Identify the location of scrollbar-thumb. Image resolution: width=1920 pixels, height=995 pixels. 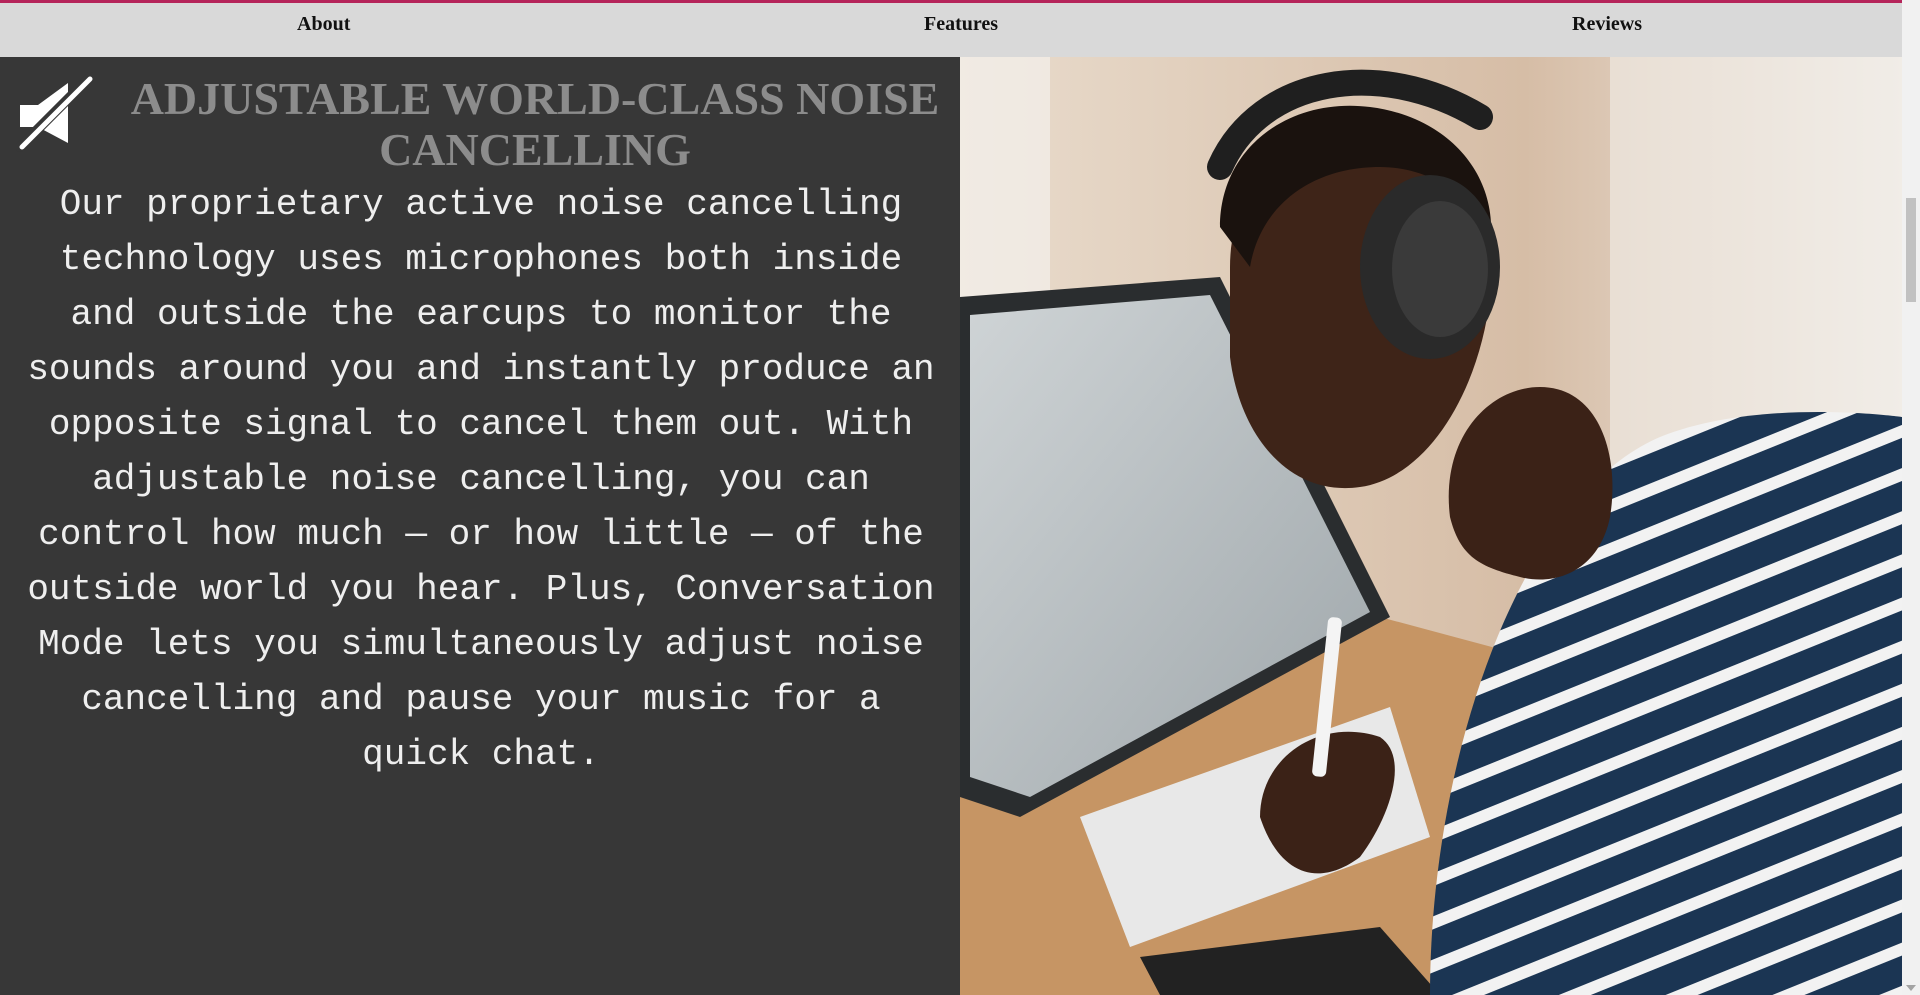
(1911, 250).